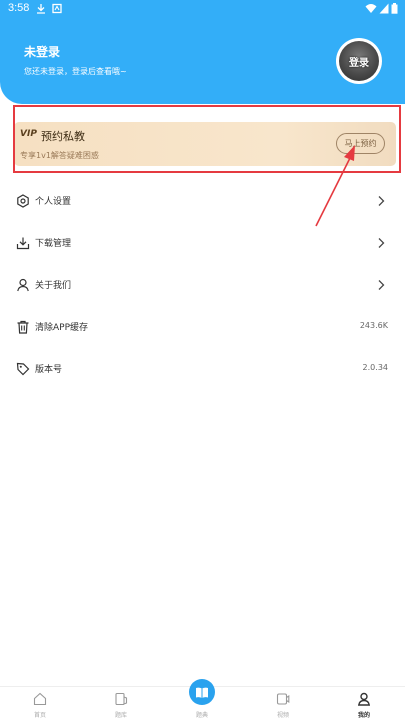  What do you see at coordinates (201, 715) in the screenshot?
I see `nav-tab-label: 题典` at bounding box center [201, 715].